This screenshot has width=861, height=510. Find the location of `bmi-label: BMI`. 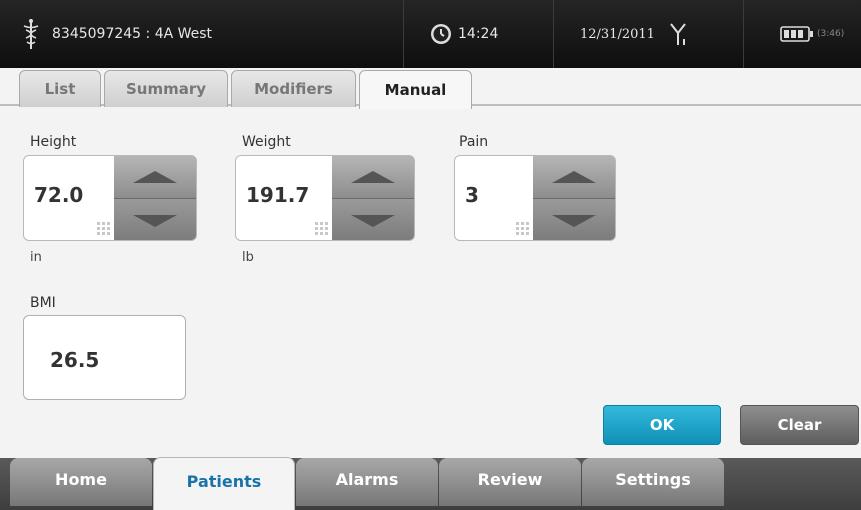

bmi-label: BMI is located at coordinates (43, 303).